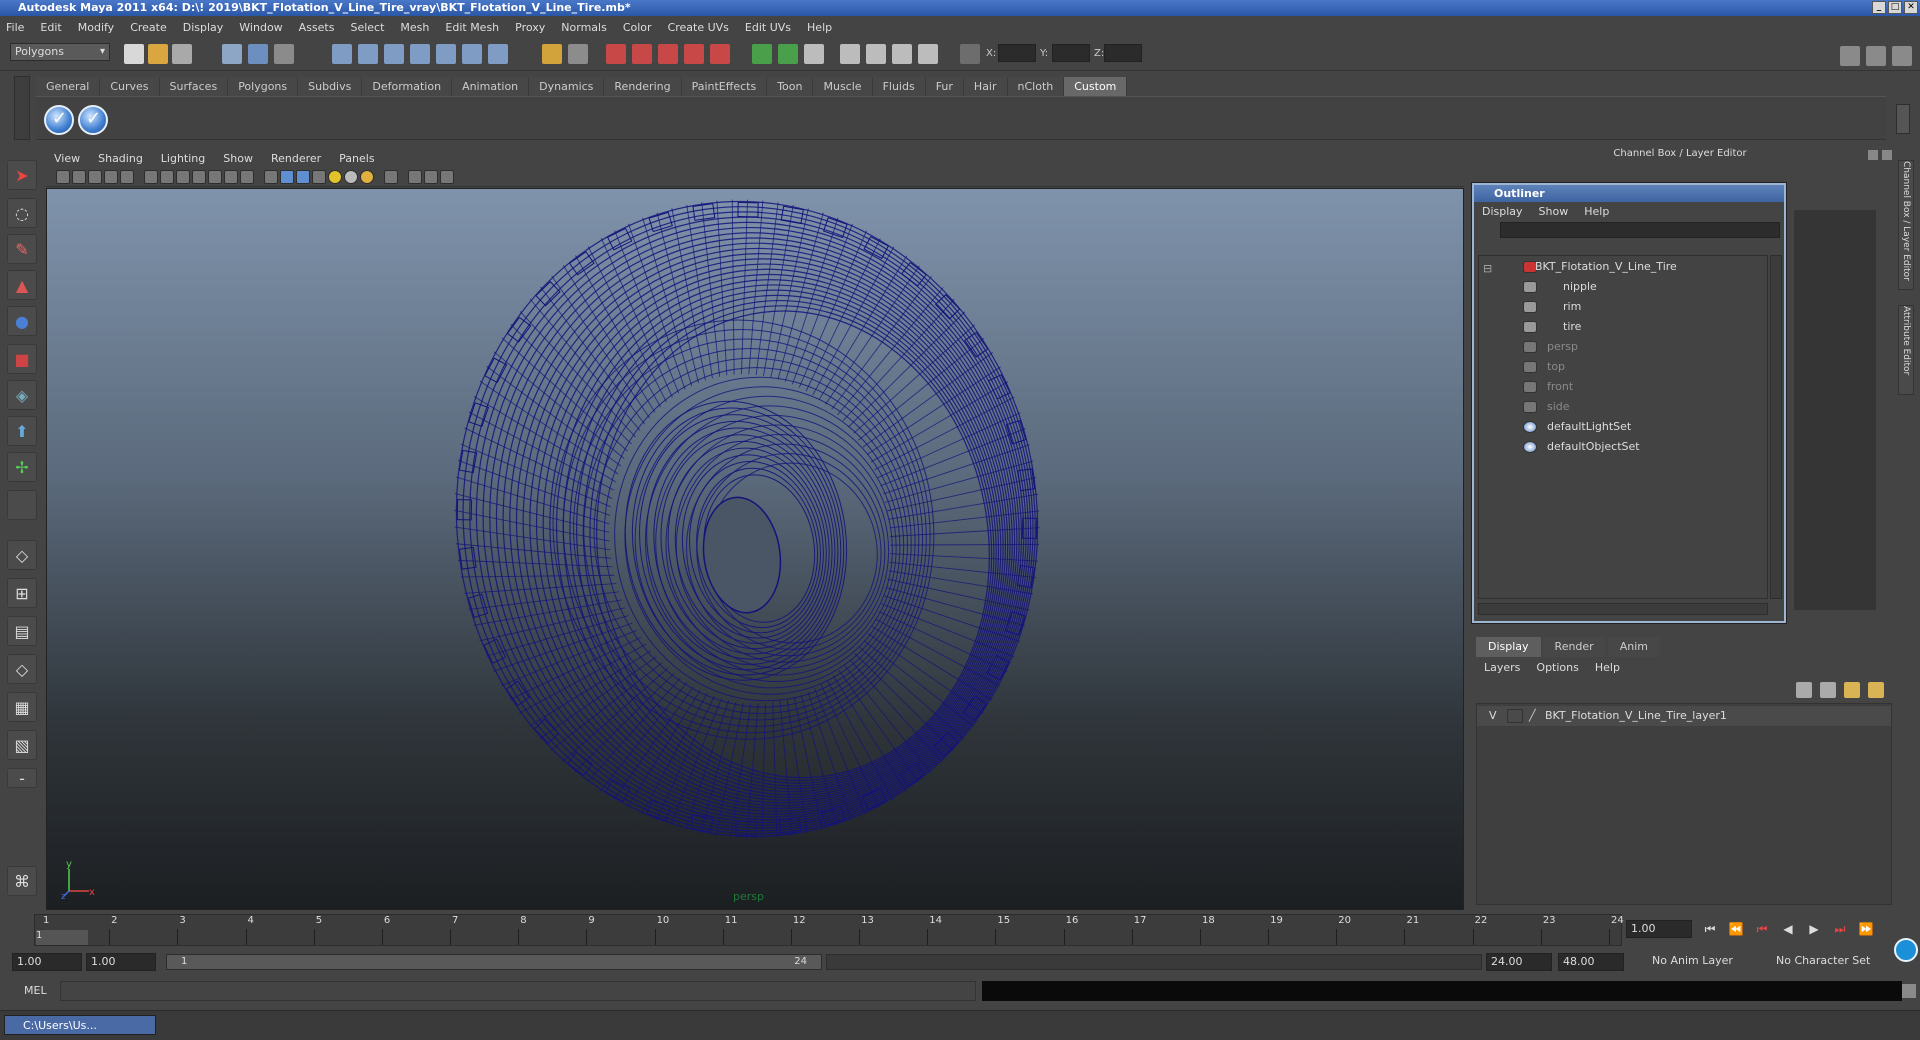 This screenshot has height=1040, width=1920. What do you see at coordinates (1123, 53) in the screenshot?
I see `z-field` at bounding box center [1123, 53].